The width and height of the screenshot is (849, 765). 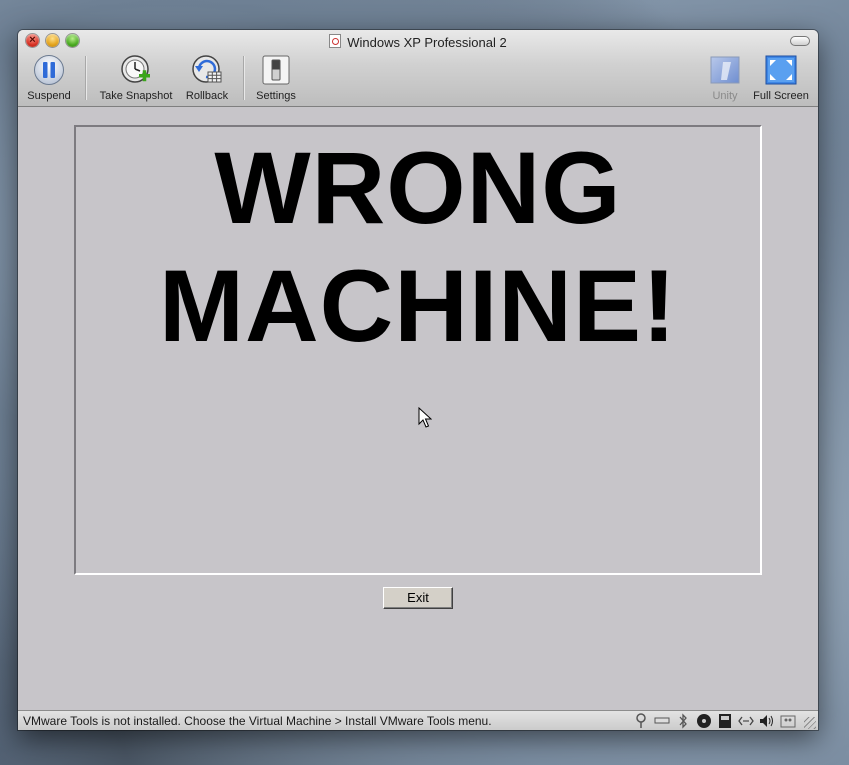 What do you see at coordinates (704, 721) in the screenshot?
I see `cd-dvd-icon` at bounding box center [704, 721].